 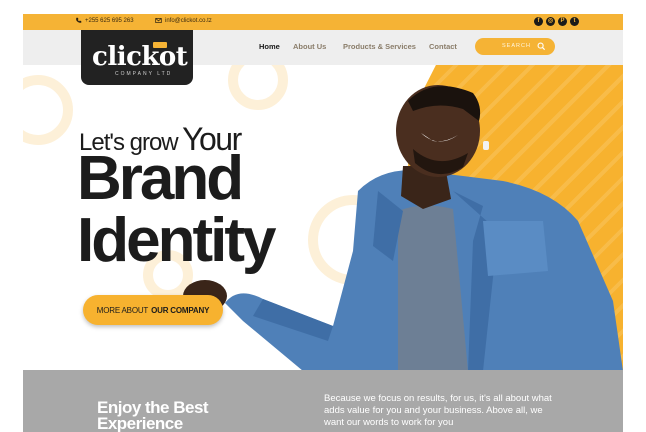 I want to click on twitter-icon: t, so click(x=574, y=21).